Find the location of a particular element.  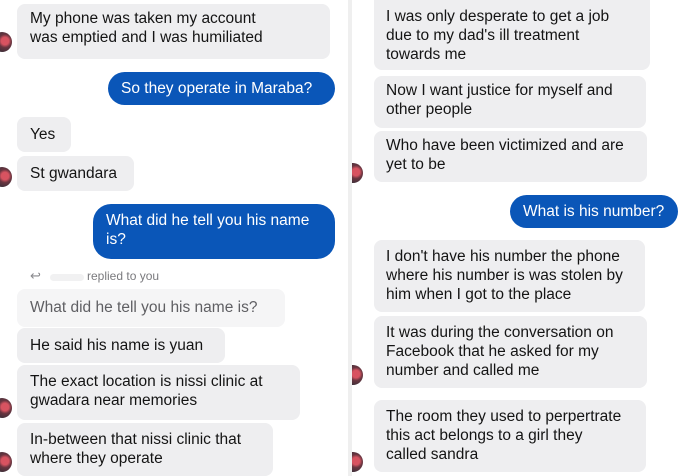

reply-arrow-icon: ↩ is located at coordinates (35, 275).